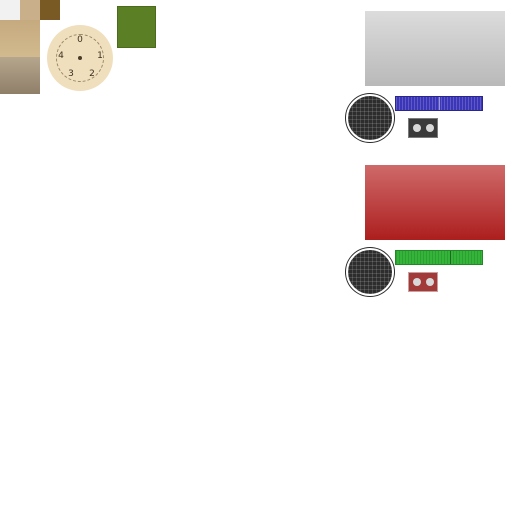 The height and width of the screenshot is (512, 512). I want to click on swatch-green, so click(136, 27).